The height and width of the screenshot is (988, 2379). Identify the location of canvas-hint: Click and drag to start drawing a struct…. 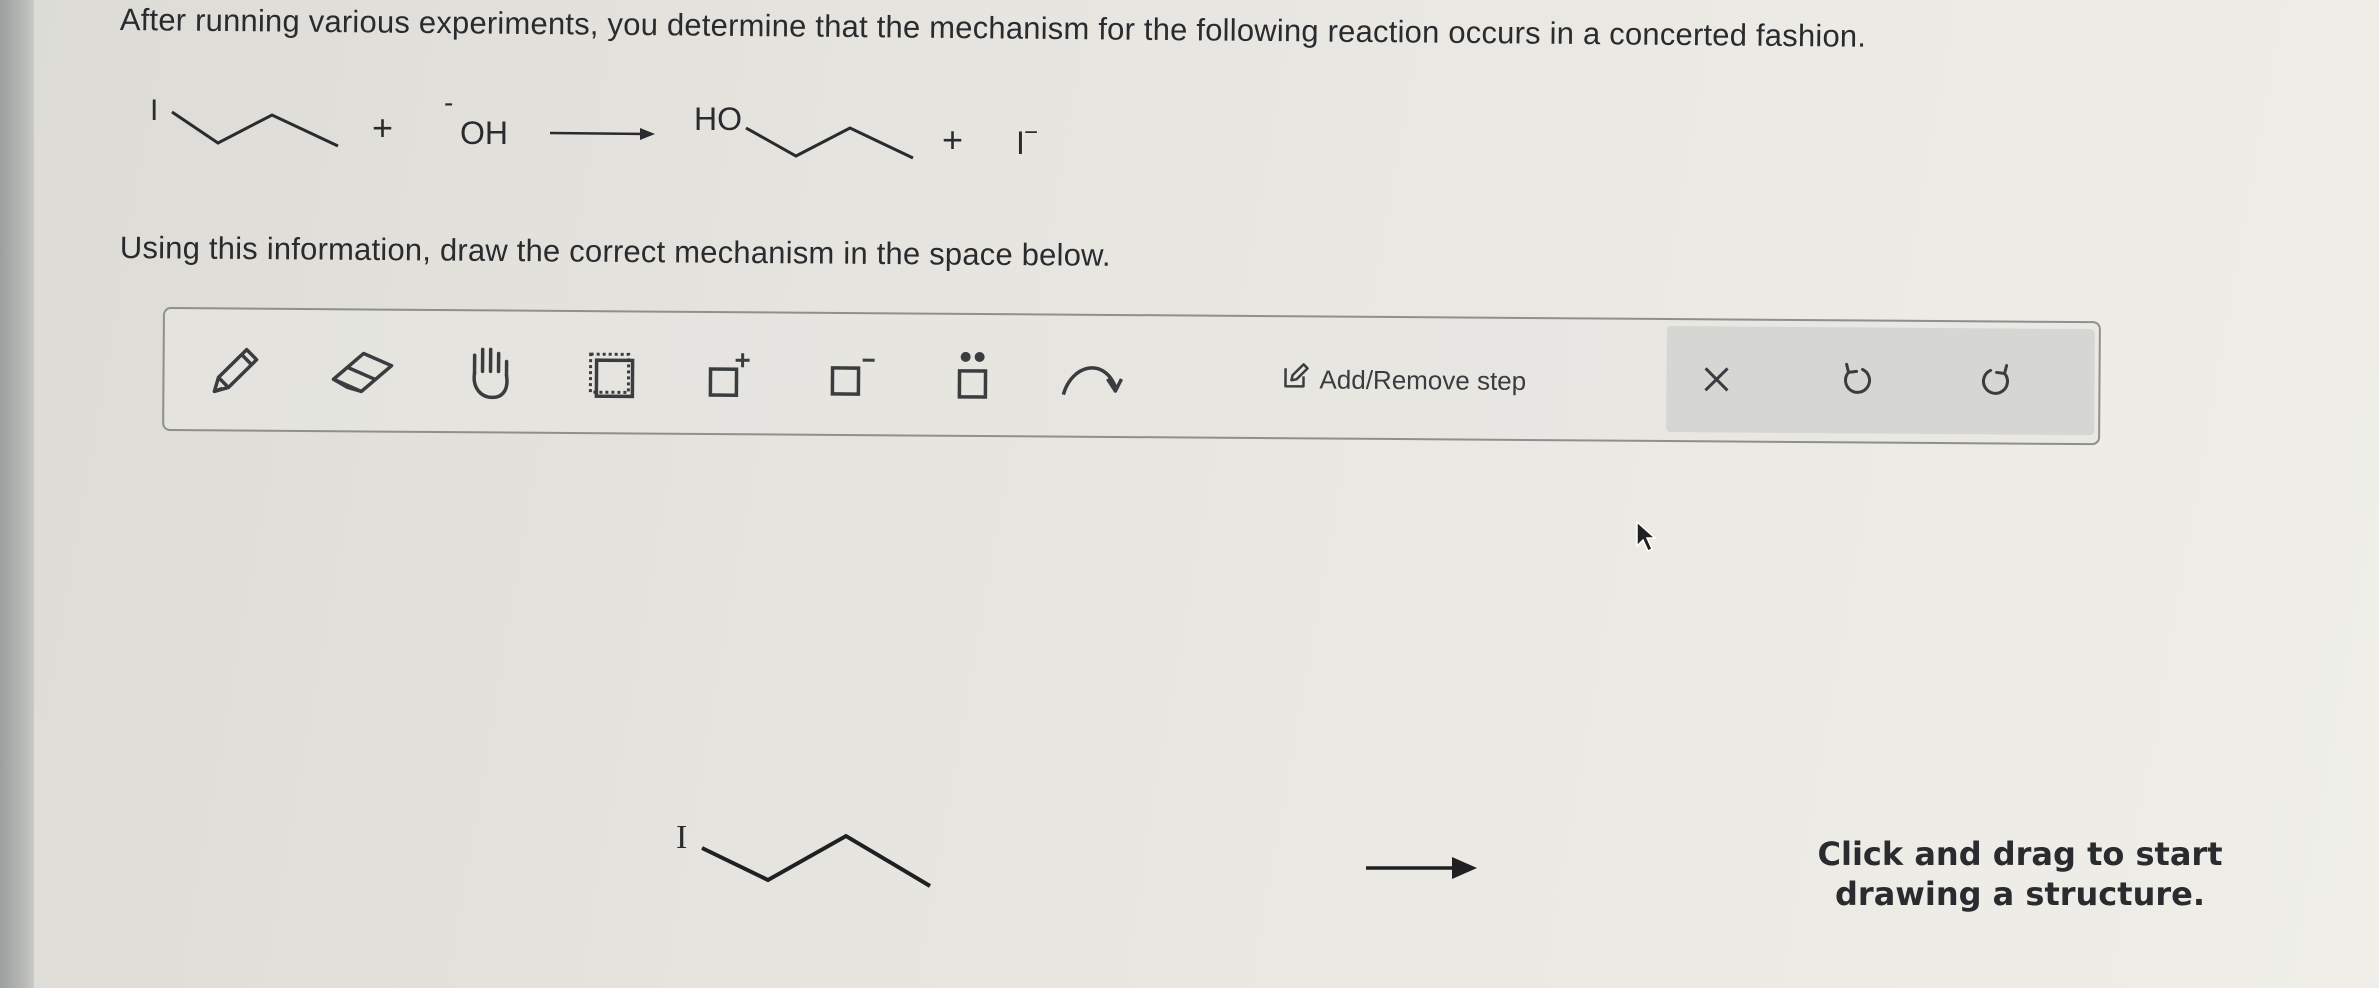
(2020, 874).